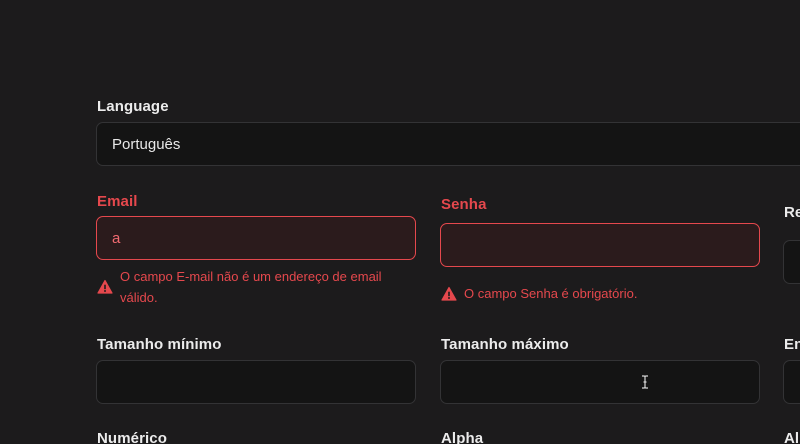  What do you see at coordinates (448, 144) in the screenshot?
I see `language-select: Português` at bounding box center [448, 144].